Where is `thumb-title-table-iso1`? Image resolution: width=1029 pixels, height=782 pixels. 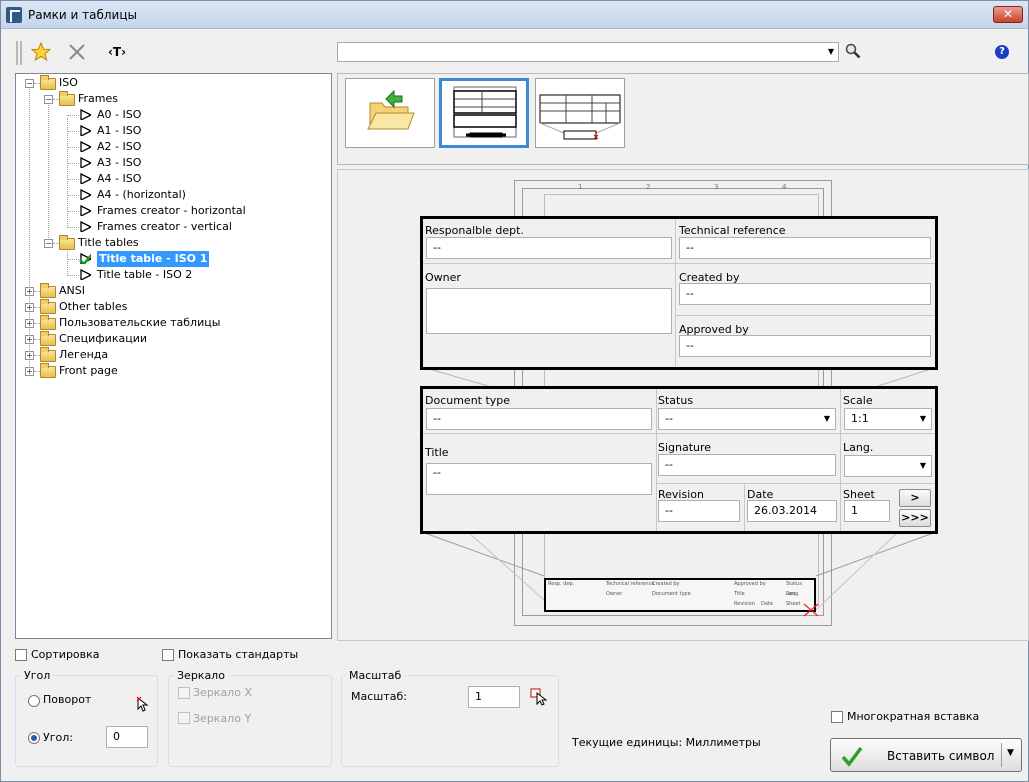
thumb-title-table-iso1 is located at coordinates (484, 113).